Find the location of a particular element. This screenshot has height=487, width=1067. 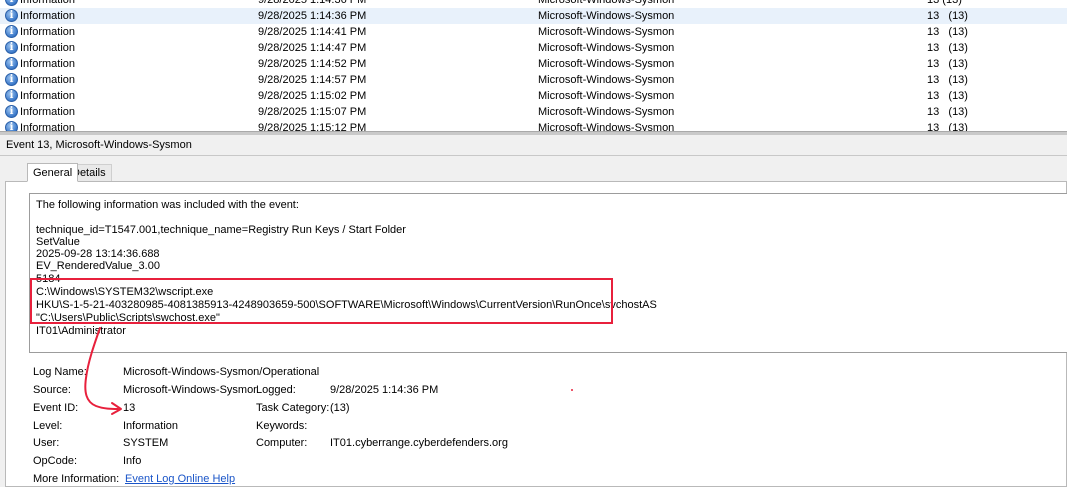

description-line: 2025-09-28 13:14:36.688 is located at coordinates (98, 254).